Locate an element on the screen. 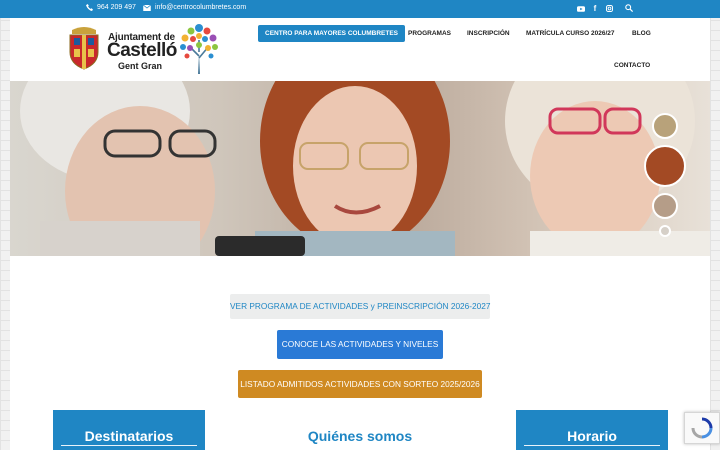 The image size is (720, 450). nav-item-programas: PROGRAMAS is located at coordinates (429, 33).